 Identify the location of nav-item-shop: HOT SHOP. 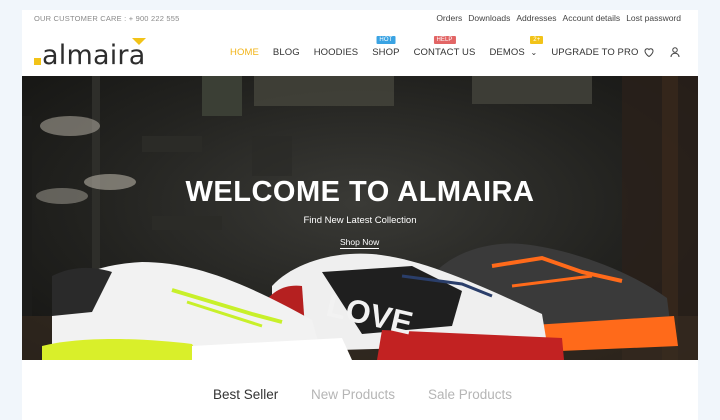
(386, 47).